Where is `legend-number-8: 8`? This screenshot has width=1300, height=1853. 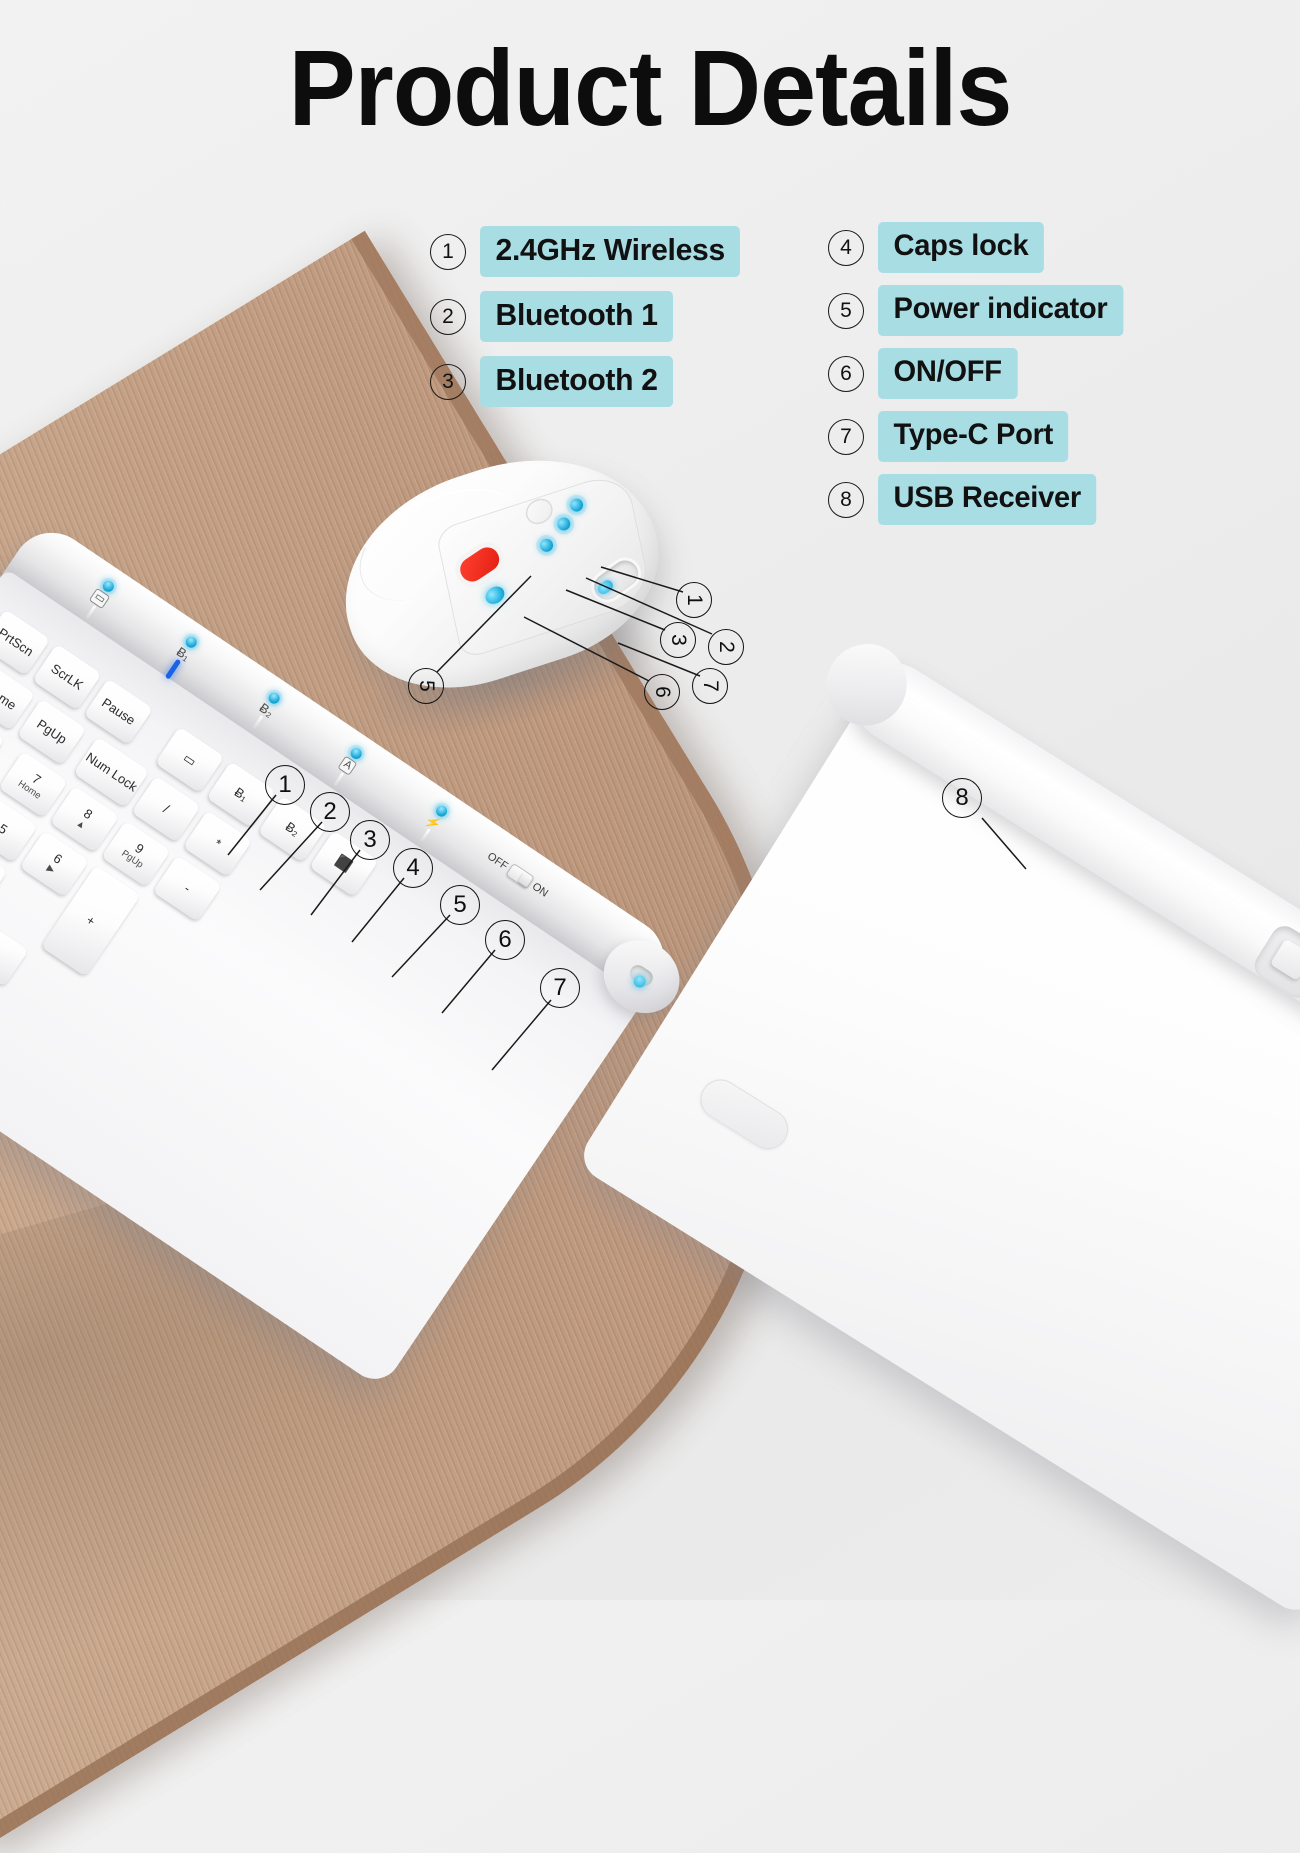 legend-number-8: 8 is located at coordinates (846, 499).